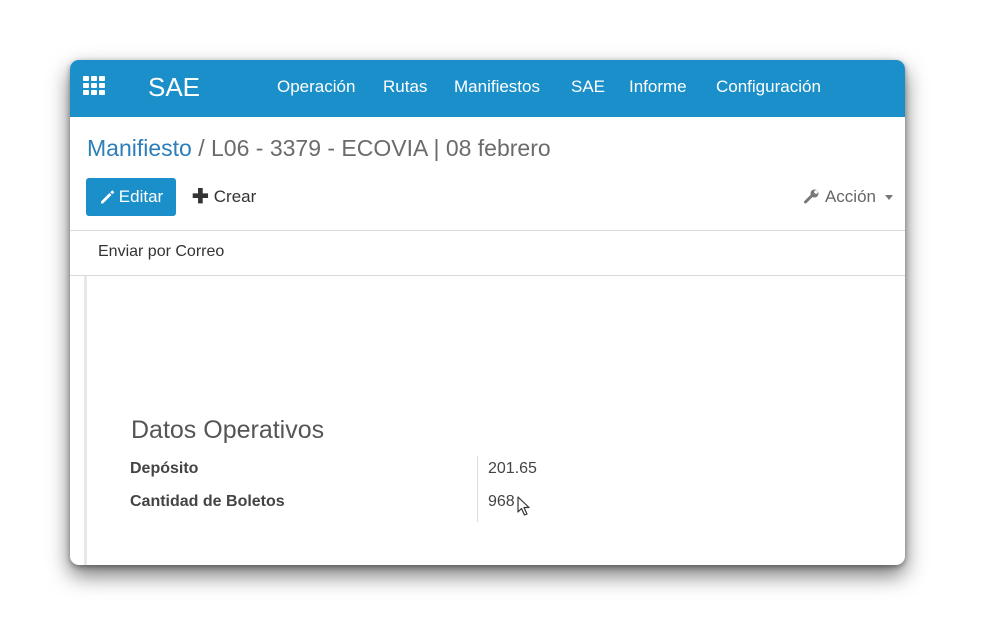 The image size is (990, 624). I want to click on plus-icon: ✚, so click(200, 197).